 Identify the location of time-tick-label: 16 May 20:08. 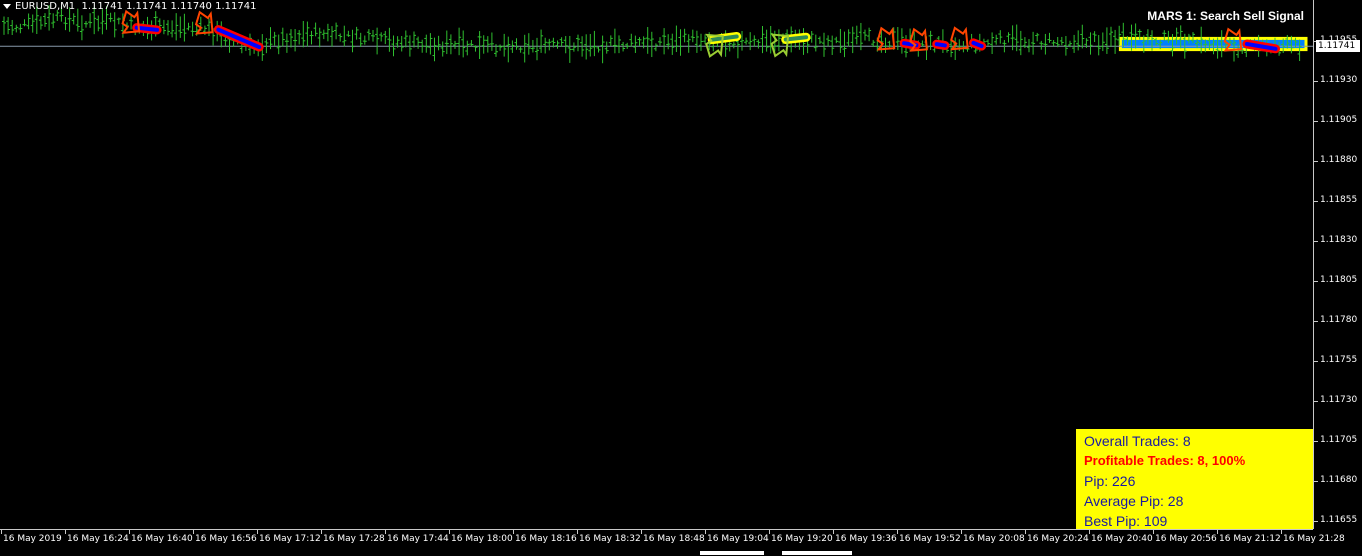
(994, 539).